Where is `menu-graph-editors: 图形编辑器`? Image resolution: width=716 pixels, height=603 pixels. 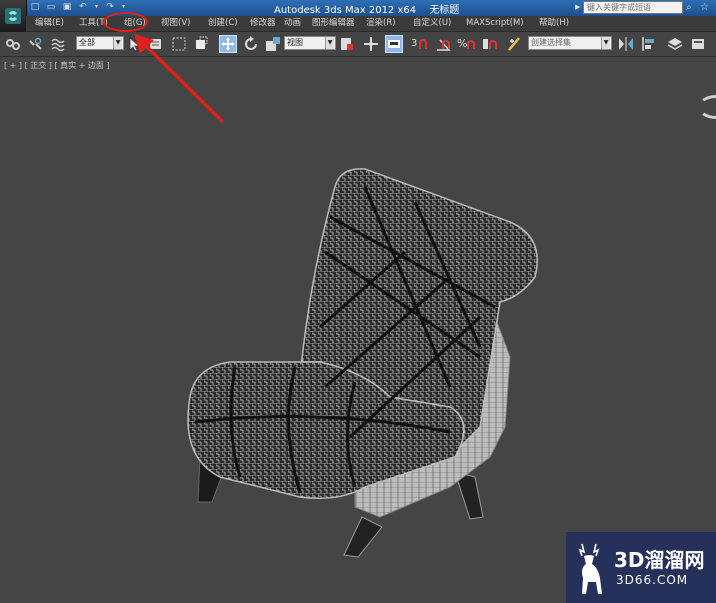 menu-graph-editors: 图形编辑器 is located at coordinates (333, 23).